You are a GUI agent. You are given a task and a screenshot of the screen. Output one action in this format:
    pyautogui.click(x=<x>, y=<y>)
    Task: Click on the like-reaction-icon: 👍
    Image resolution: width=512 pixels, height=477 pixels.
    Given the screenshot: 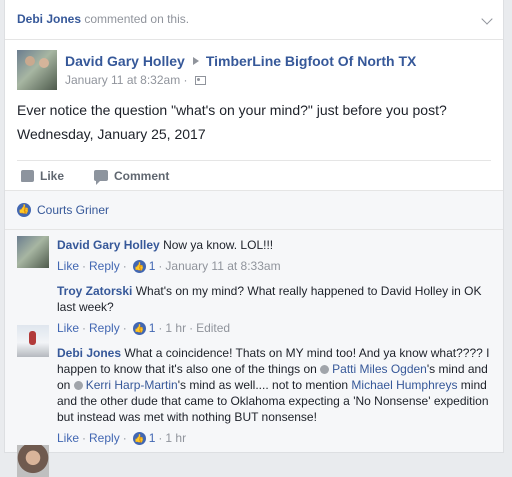 What is the action you would take?
    pyautogui.click(x=24, y=210)
    